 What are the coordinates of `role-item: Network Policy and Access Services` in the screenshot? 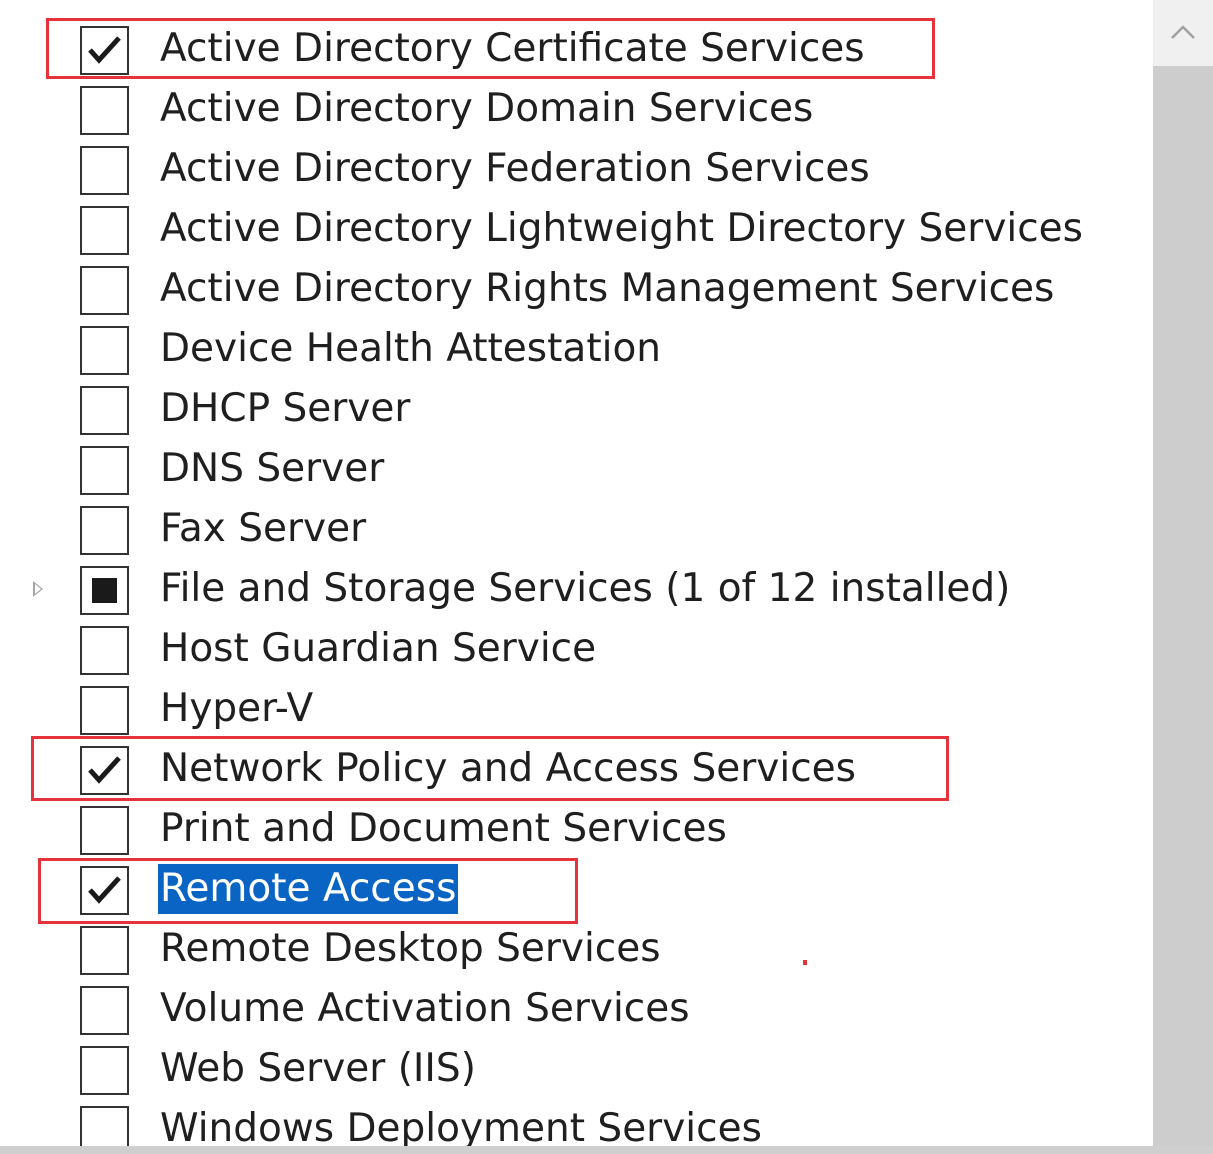 It's located at (576, 770).